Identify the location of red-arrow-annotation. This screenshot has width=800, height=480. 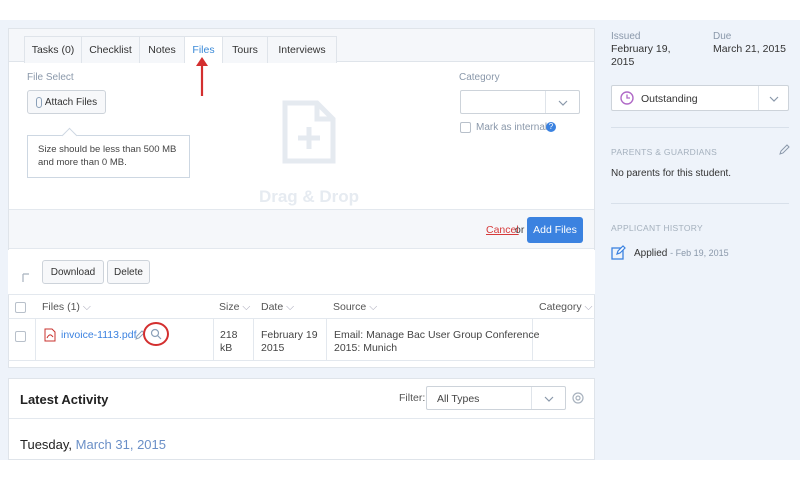
(202, 76).